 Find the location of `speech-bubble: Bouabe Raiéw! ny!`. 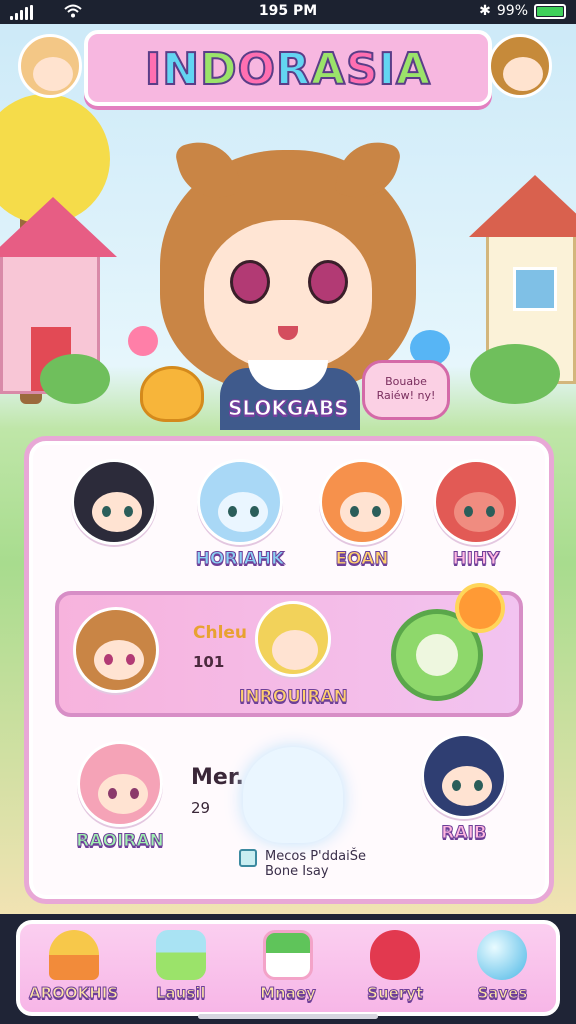

speech-bubble: Bouabe Raiéw! ny! is located at coordinates (406, 390).